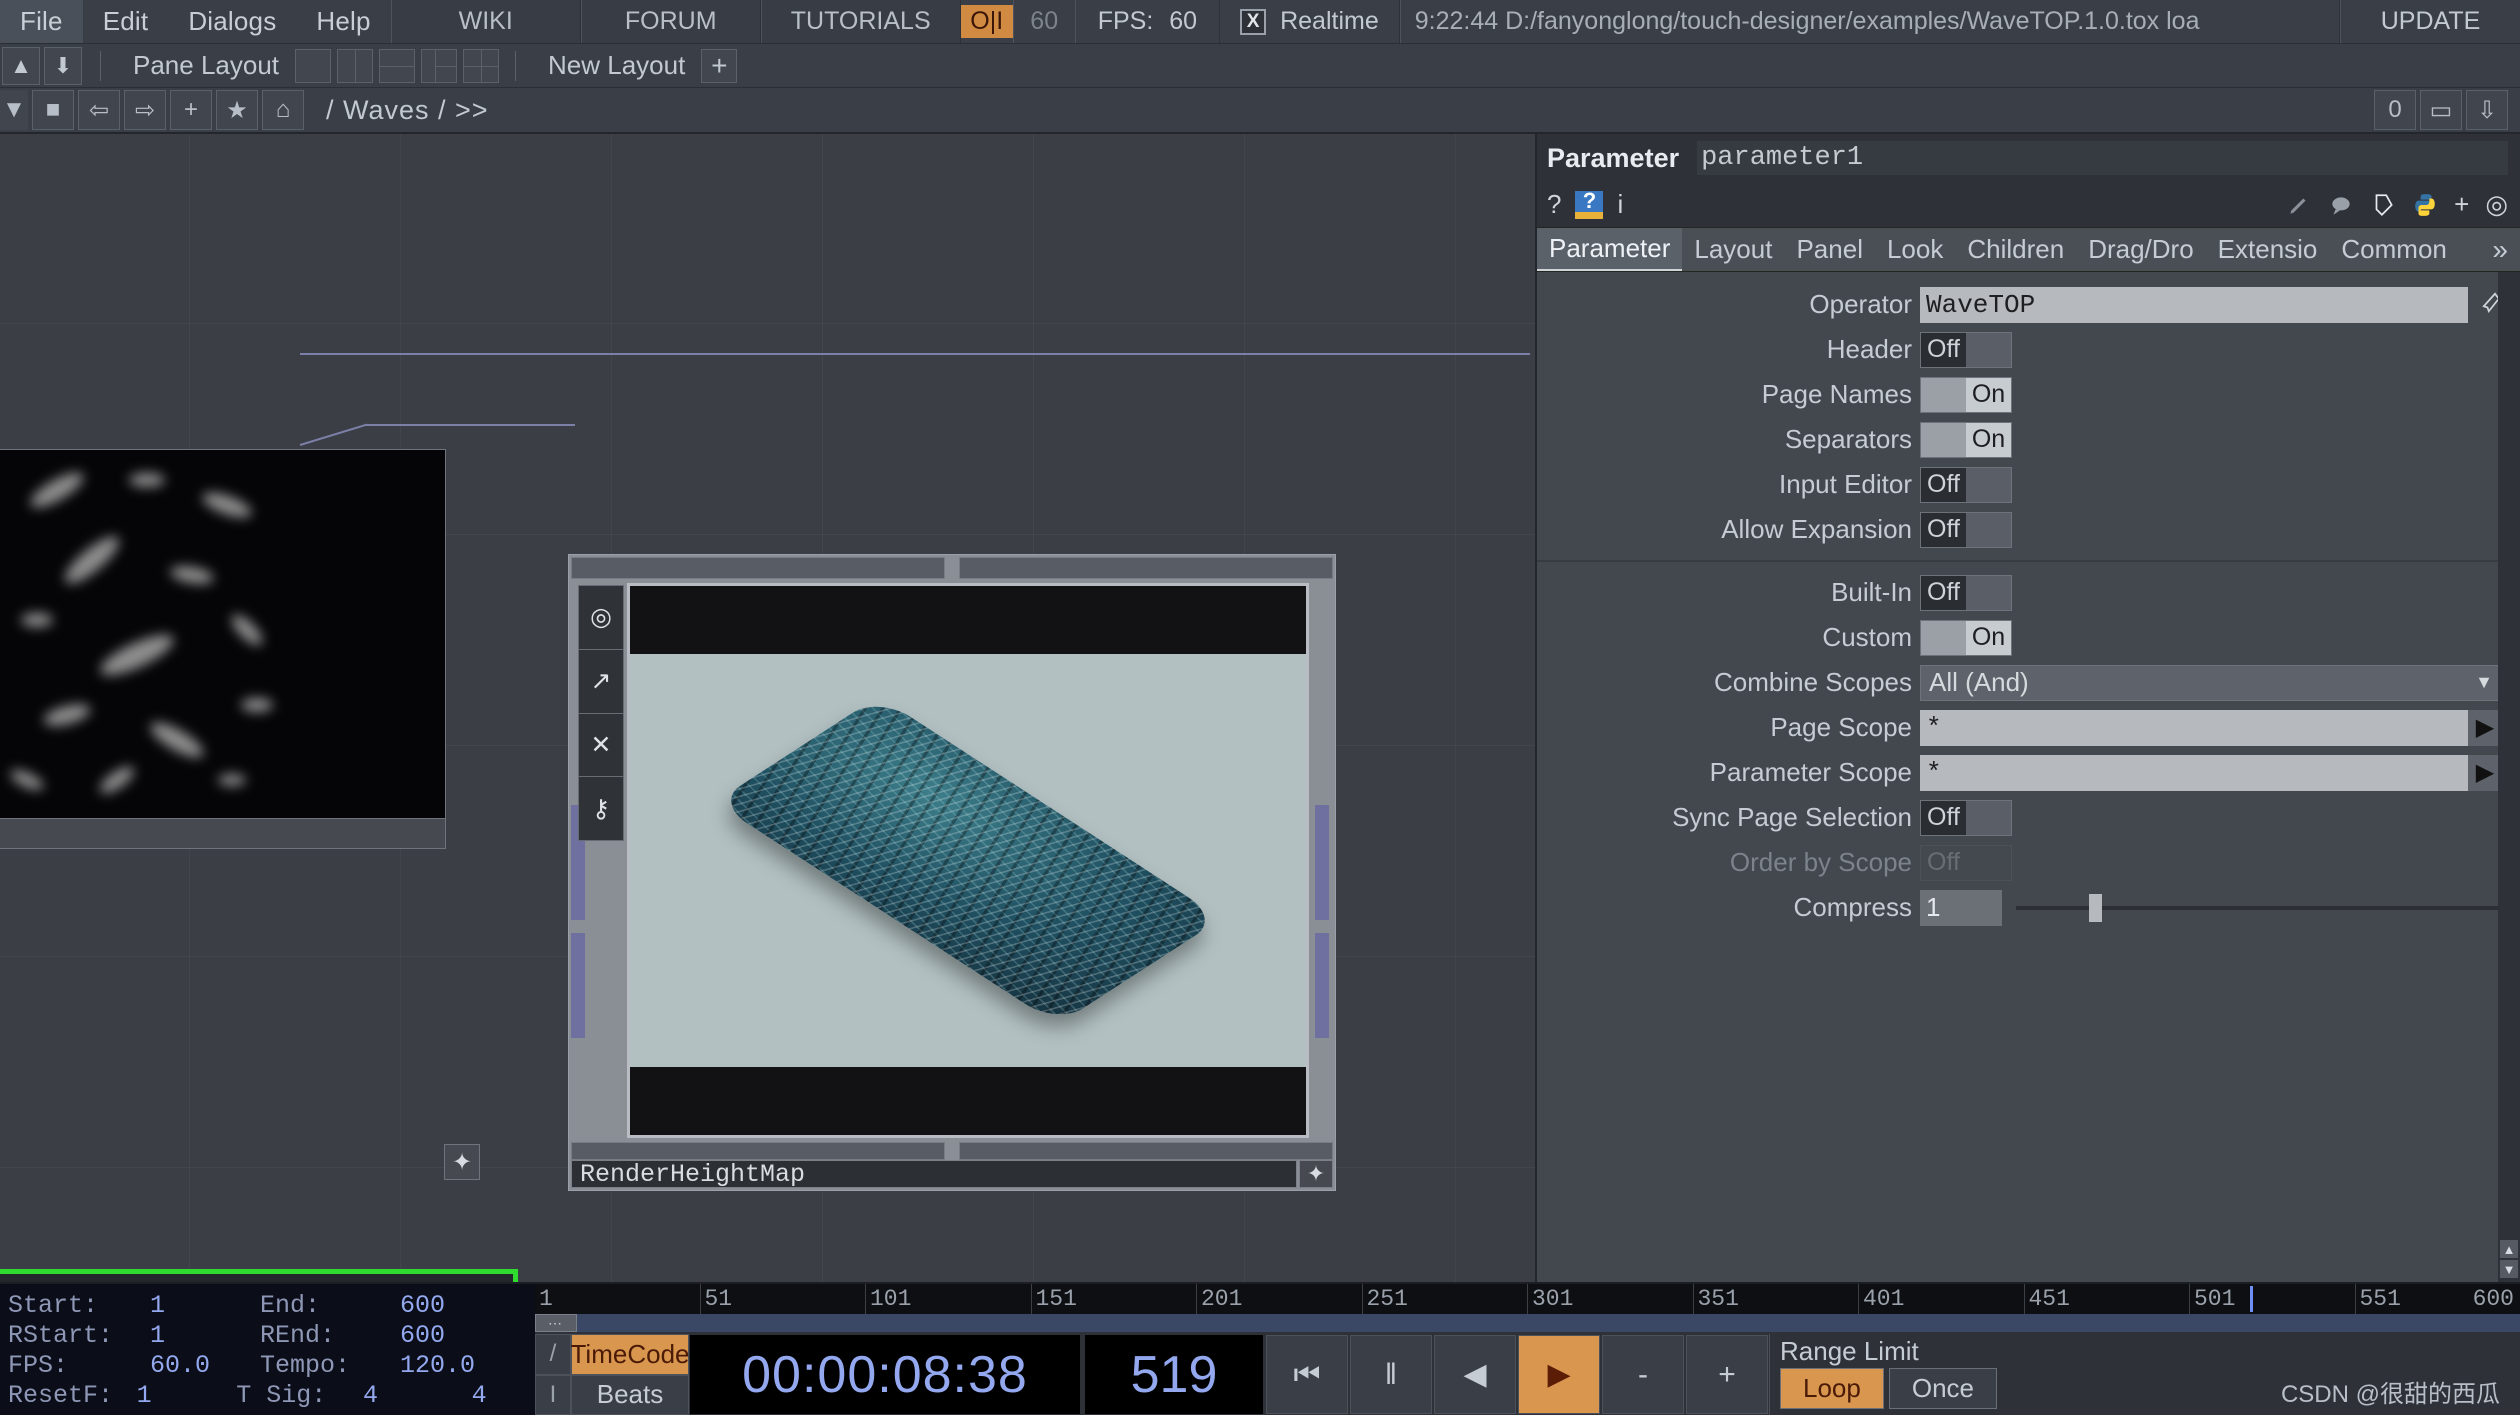  I want to click on compress-slider-thumb, so click(2095, 907).